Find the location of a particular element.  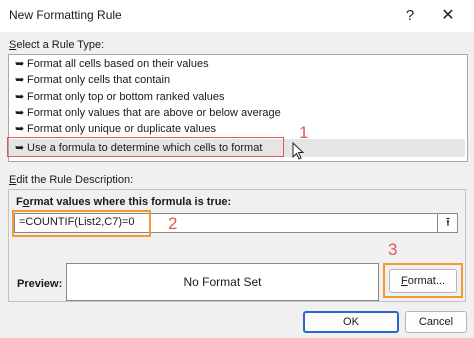

rule-description-label-rest: dit the Rule Description: is located at coordinates (75, 180).